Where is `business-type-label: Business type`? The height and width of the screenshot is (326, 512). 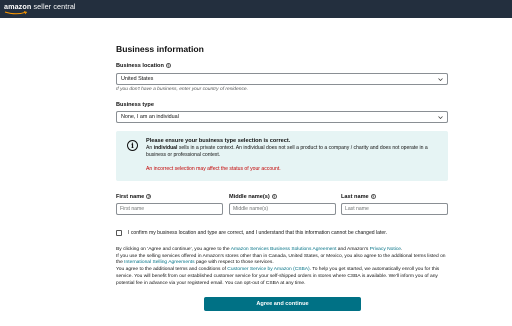
business-type-label: Business type is located at coordinates (135, 105).